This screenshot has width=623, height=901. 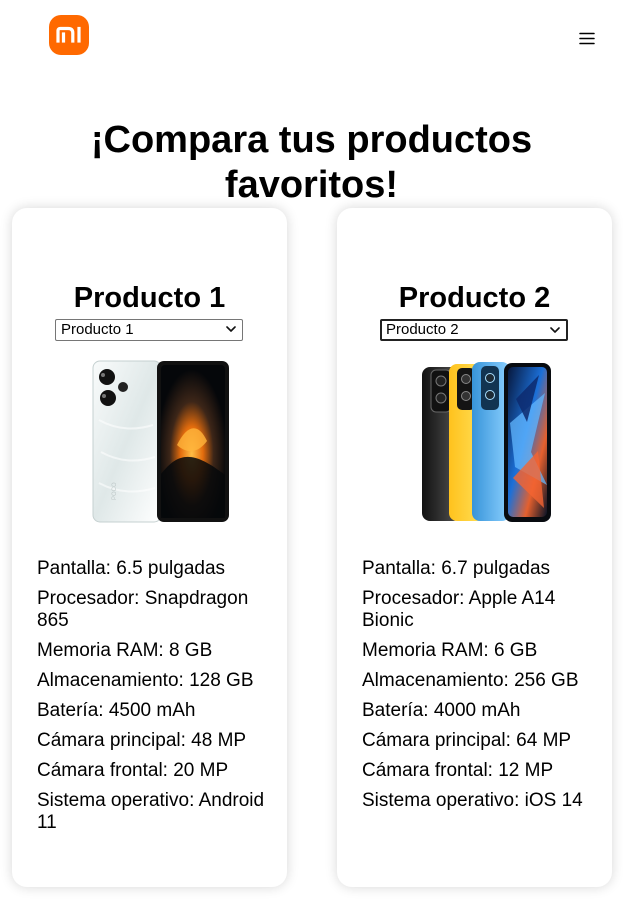 What do you see at coordinates (422, 329) in the screenshot?
I see `selected-product: Producto 2` at bounding box center [422, 329].